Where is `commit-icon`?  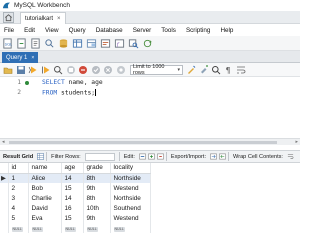
commit-icon is located at coordinates (96, 70).